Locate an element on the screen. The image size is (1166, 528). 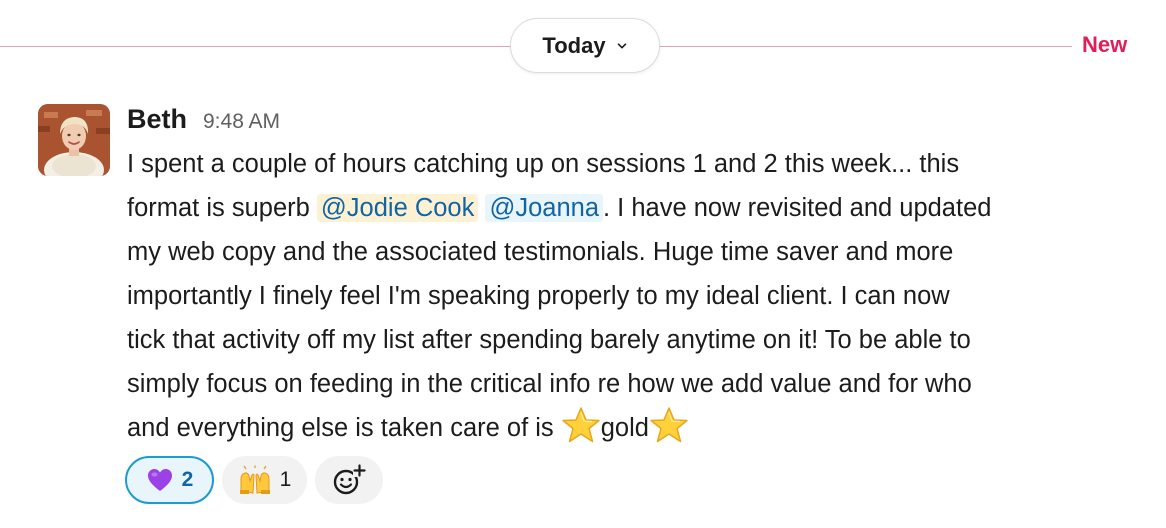
avatar is located at coordinates (74, 140).